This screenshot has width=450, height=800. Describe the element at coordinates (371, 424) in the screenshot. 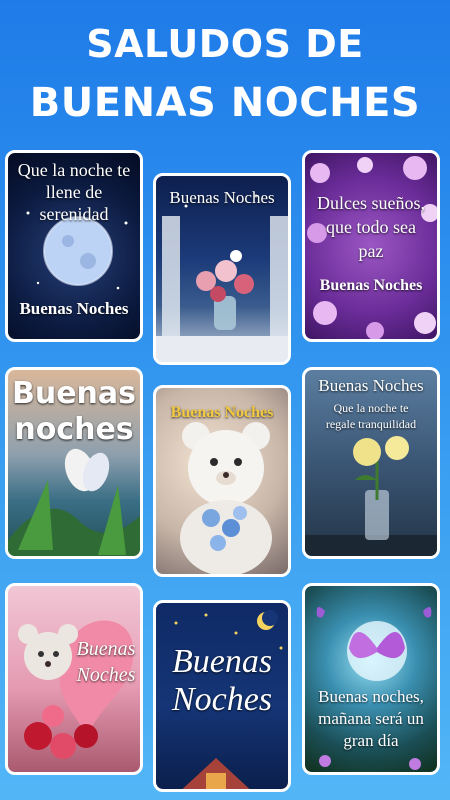

I see `card-text-line: regale tranquilidad` at that location.